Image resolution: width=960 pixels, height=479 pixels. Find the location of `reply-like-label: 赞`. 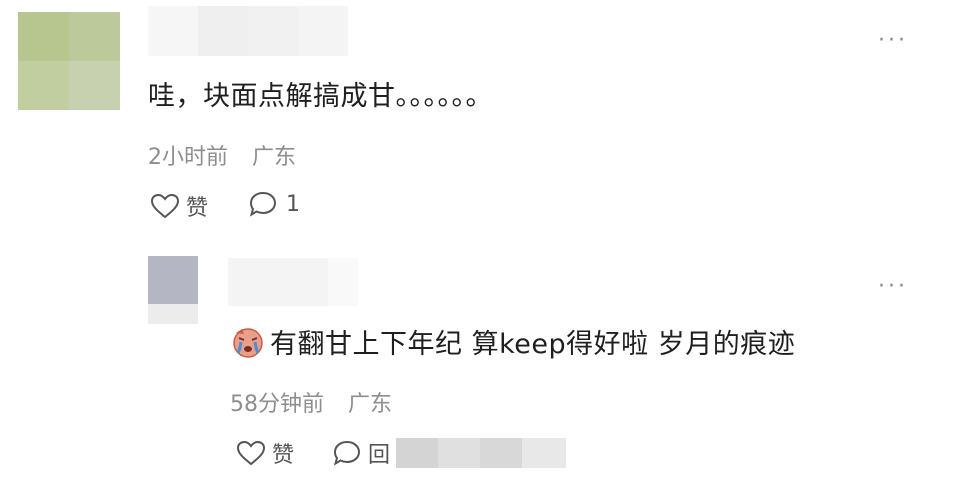

reply-like-label: 赞 is located at coordinates (283, 455).